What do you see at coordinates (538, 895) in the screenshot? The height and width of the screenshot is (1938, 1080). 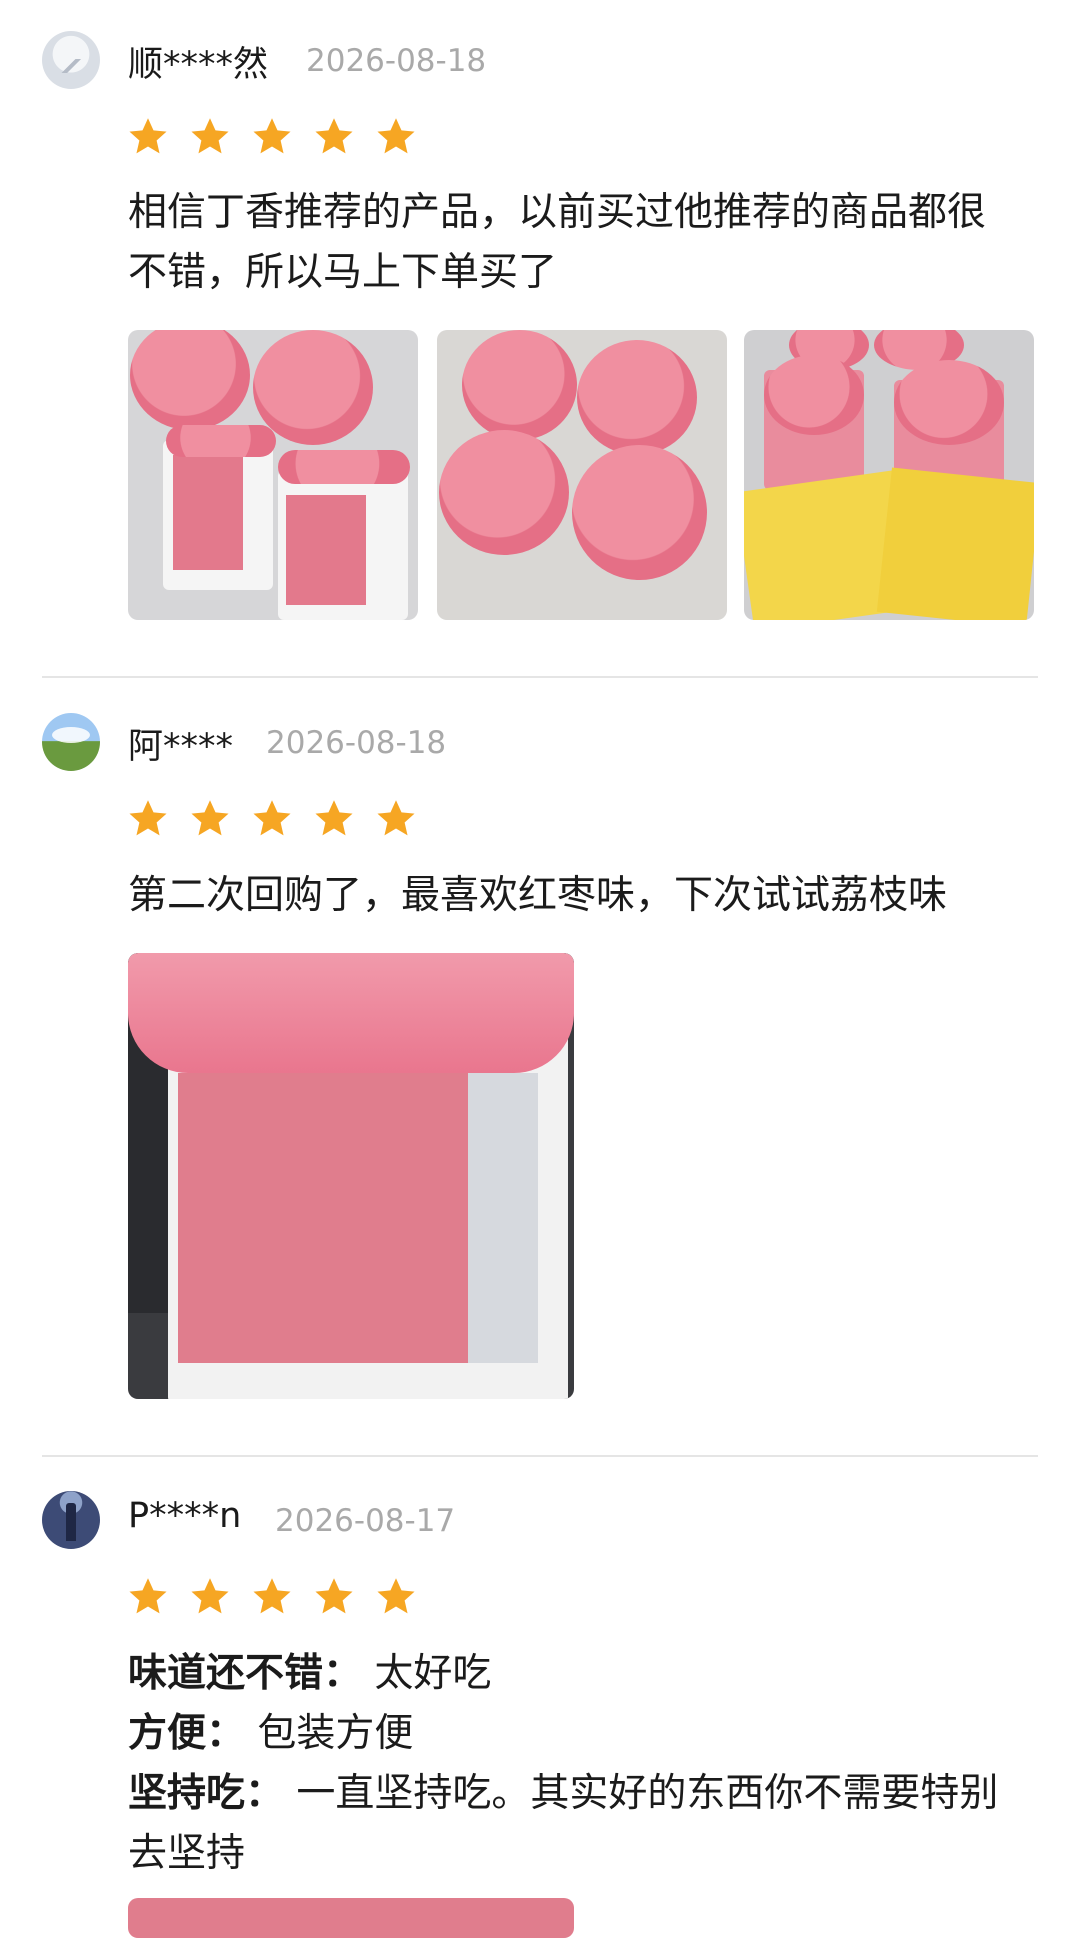 I see `review-text-line: 第二次回购了，最喜欢红枣味，下次试试荔枝味` at bounding box center [538, 895].